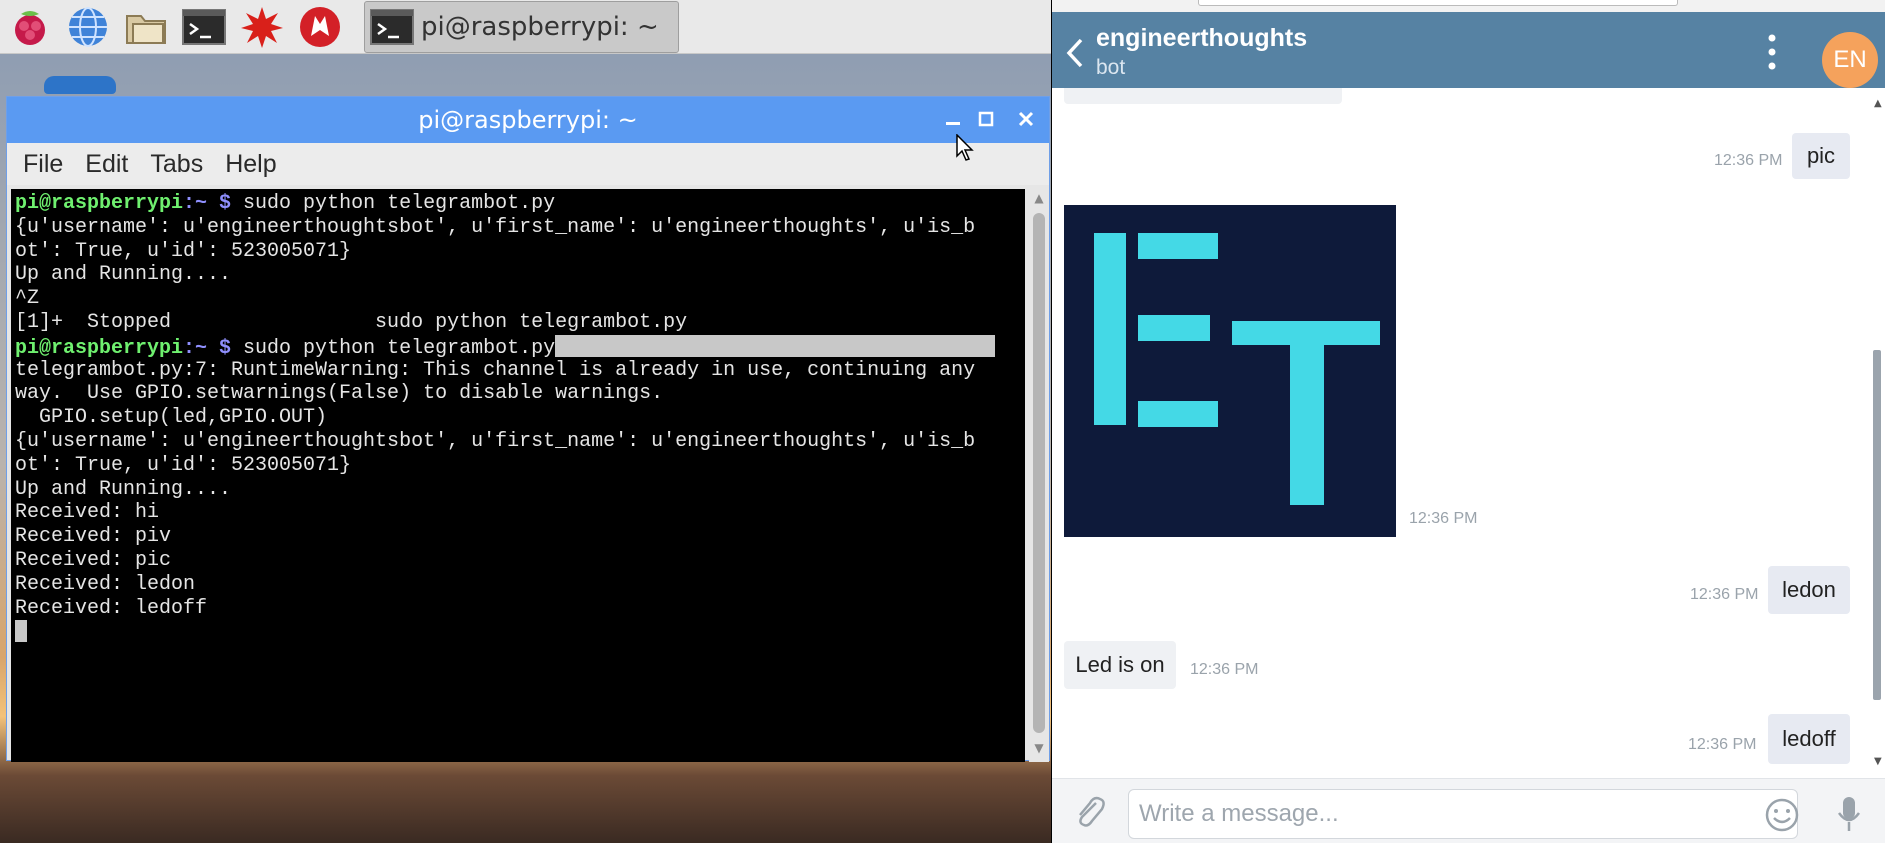 The height and width of the screenshot is (843, 1885). I want to click on terminal-line: GPIO.setup(led,GPIO.OUT), so click(171, 418).